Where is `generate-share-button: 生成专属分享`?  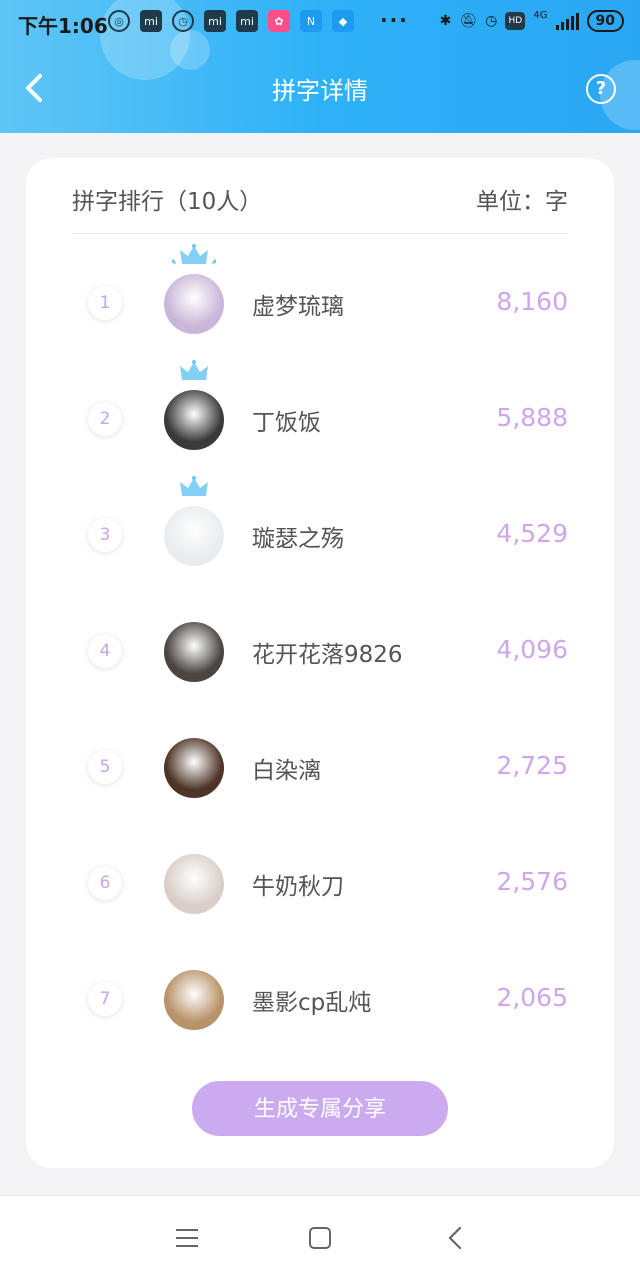 generate-share-button: 生成专属分享 is located at coordinates (320, 1108).